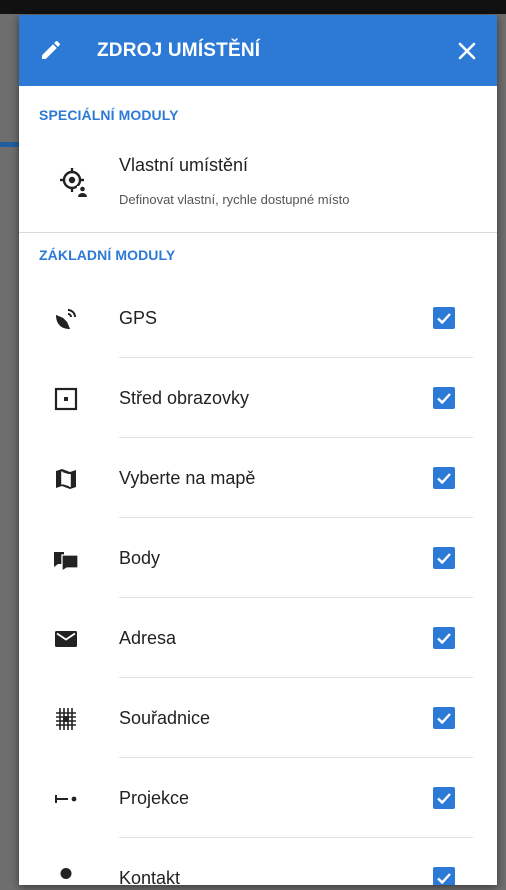 The width and height of the screenshot is (506, 890). What do you see at coordinates (66, 799) in the screenshot?
I see `projection-icon` at bounding box center [66, 799].